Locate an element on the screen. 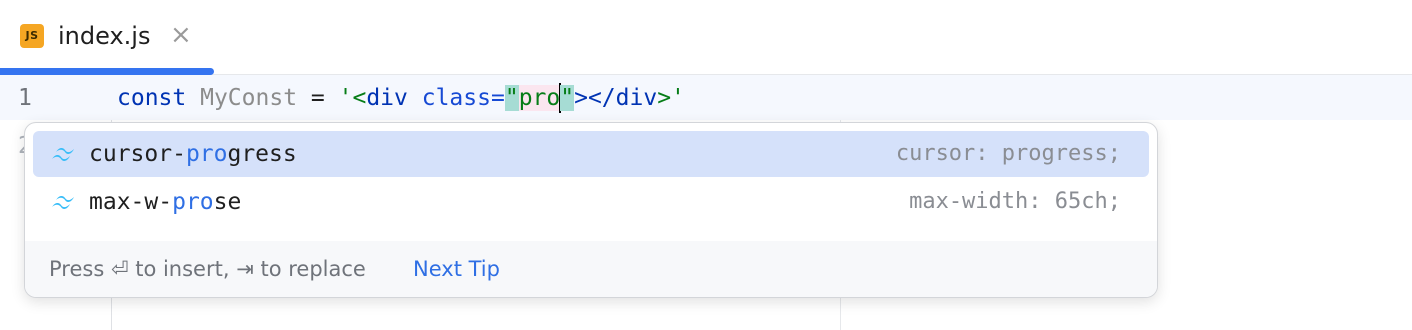 Image resolution: width=1412 pixels, height=330 pixels. tab-index-js: JS index.js × is located at coordinates (107, 37).